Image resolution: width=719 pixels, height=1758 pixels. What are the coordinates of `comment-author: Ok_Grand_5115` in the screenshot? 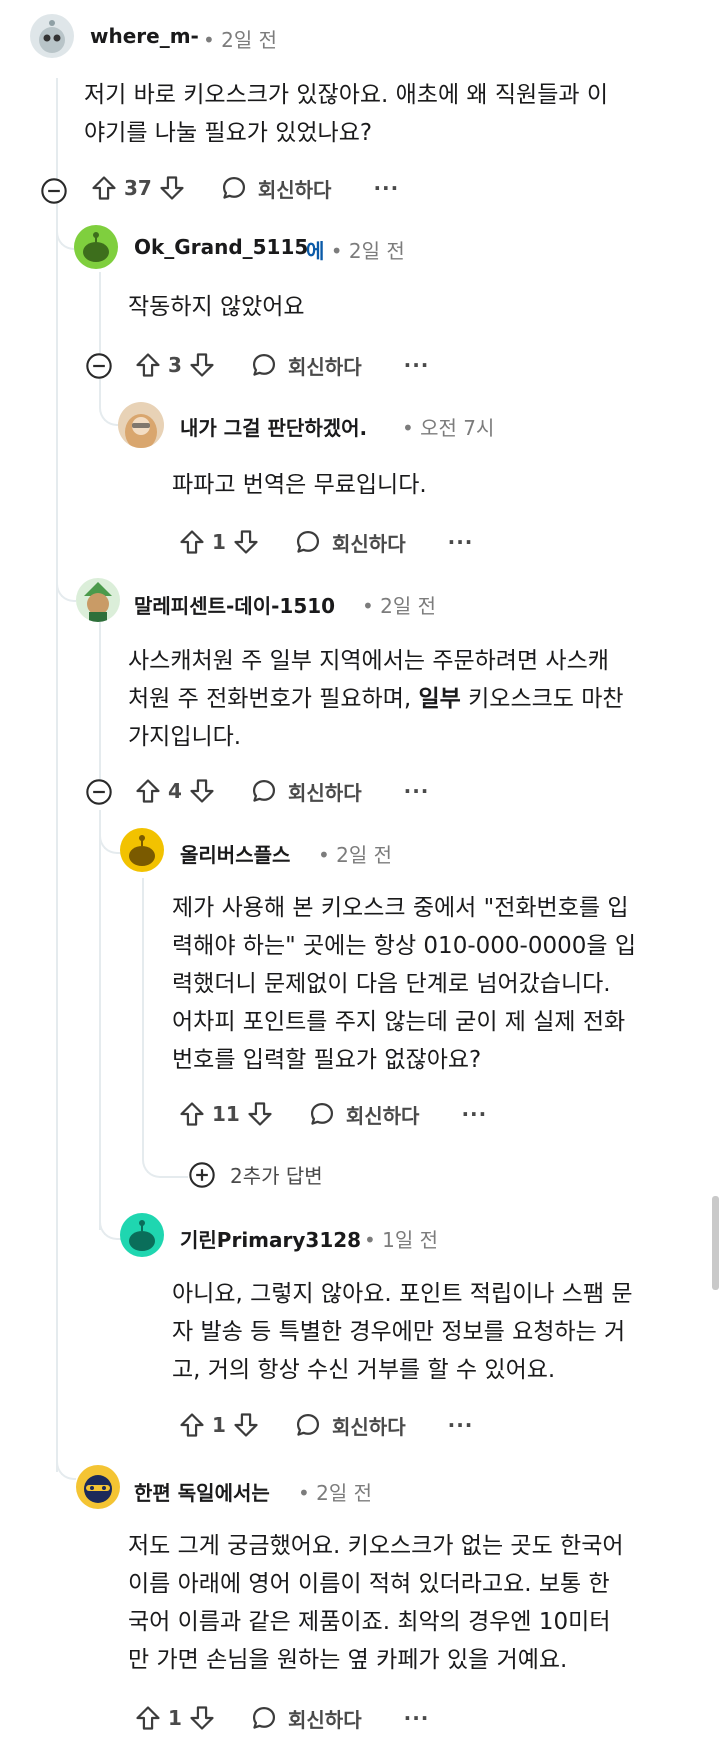 It's located at (221, 247).